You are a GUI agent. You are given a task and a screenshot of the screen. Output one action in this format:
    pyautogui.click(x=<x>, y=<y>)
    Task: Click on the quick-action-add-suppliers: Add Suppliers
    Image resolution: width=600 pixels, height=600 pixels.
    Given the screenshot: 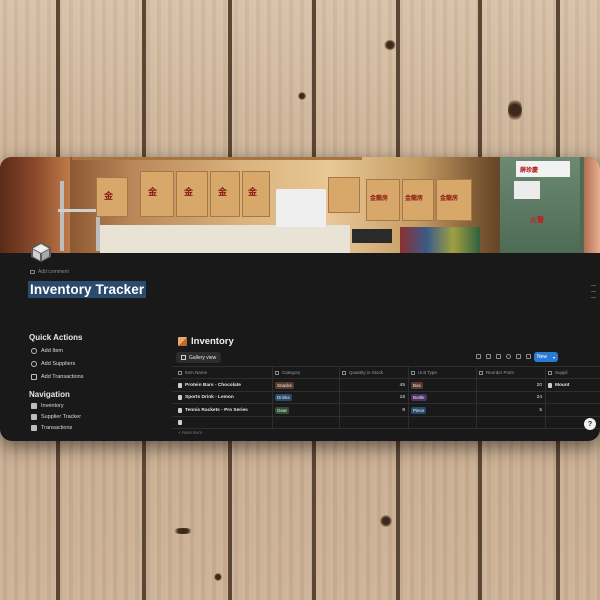 What is the action you would take?
    pyautogui.click(x=53, y=363)
    